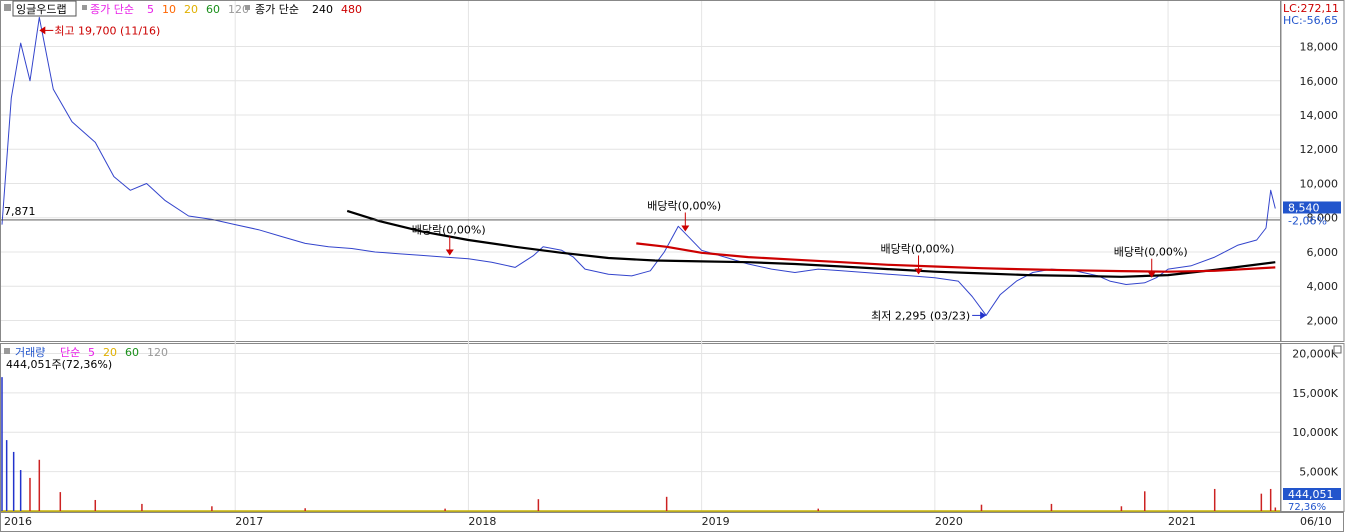  I want to click on price-tick-label: 4,000, so click(1323, 286).